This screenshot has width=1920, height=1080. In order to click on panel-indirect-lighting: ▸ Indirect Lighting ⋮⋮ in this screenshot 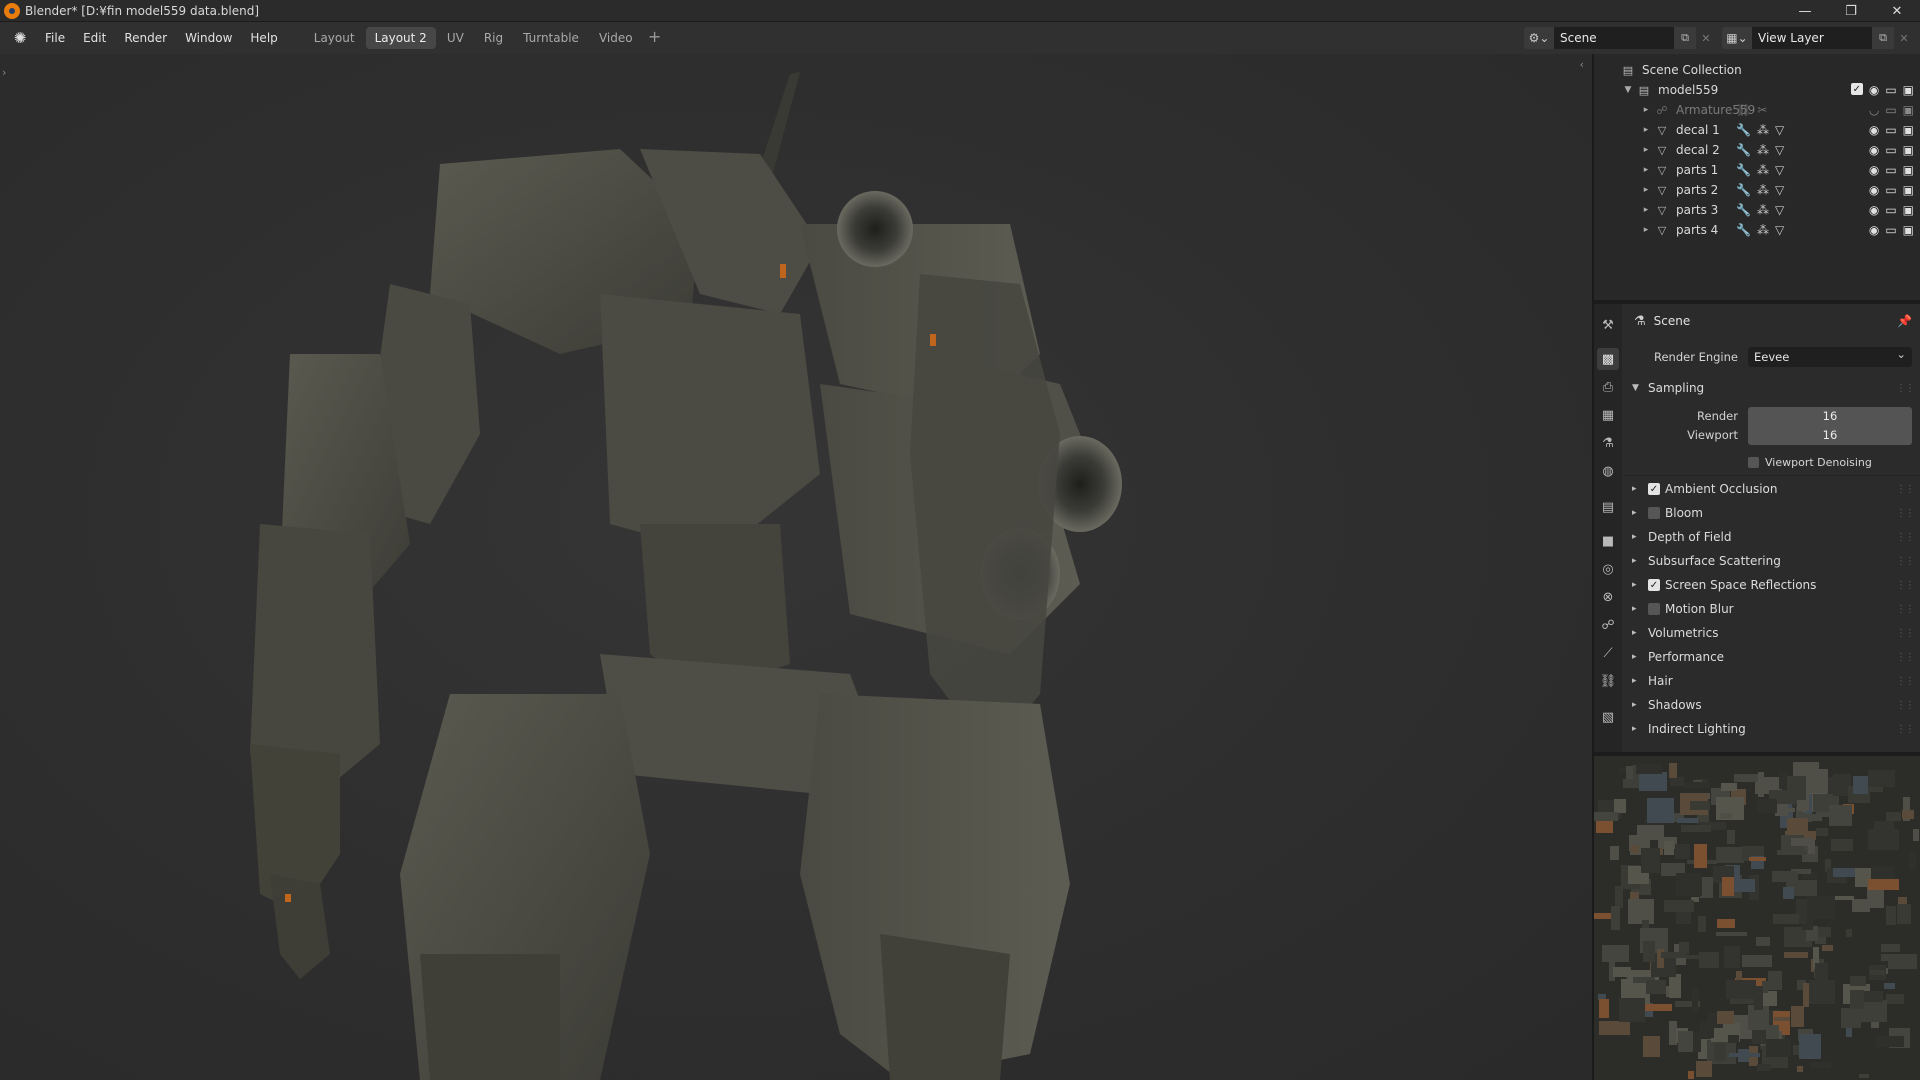, I will do `click(1772, 729)`.